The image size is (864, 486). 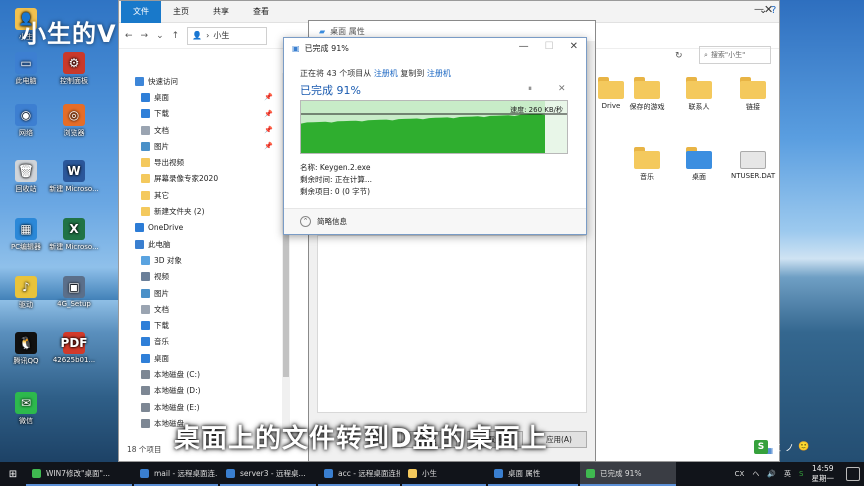 What do you see at coordinates (160, 36) in the screenshot?
I see `chevron-down-icon: ⌄` at bounding box center [160, 36].